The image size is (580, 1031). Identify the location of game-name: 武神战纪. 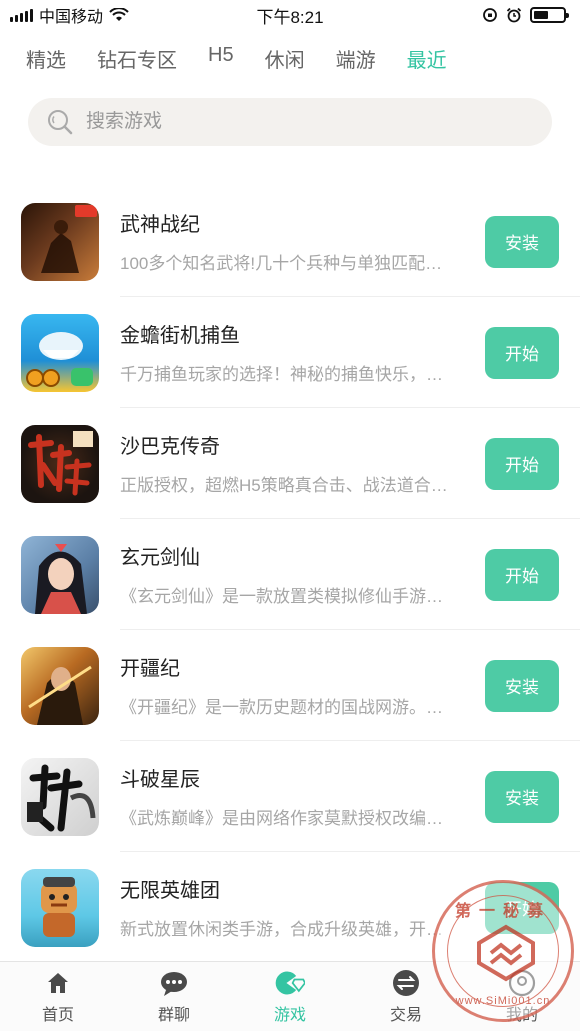
(160, 225).